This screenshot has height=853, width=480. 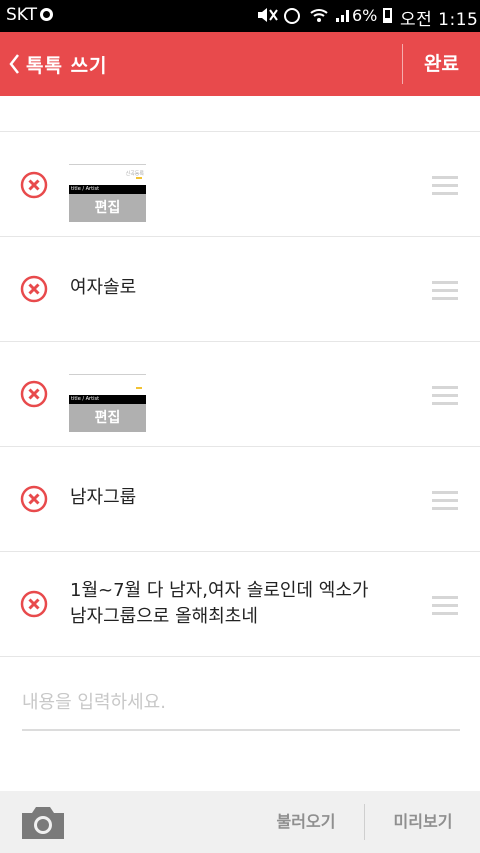 I want to click on battery-icon, so click(x=387, y=15).